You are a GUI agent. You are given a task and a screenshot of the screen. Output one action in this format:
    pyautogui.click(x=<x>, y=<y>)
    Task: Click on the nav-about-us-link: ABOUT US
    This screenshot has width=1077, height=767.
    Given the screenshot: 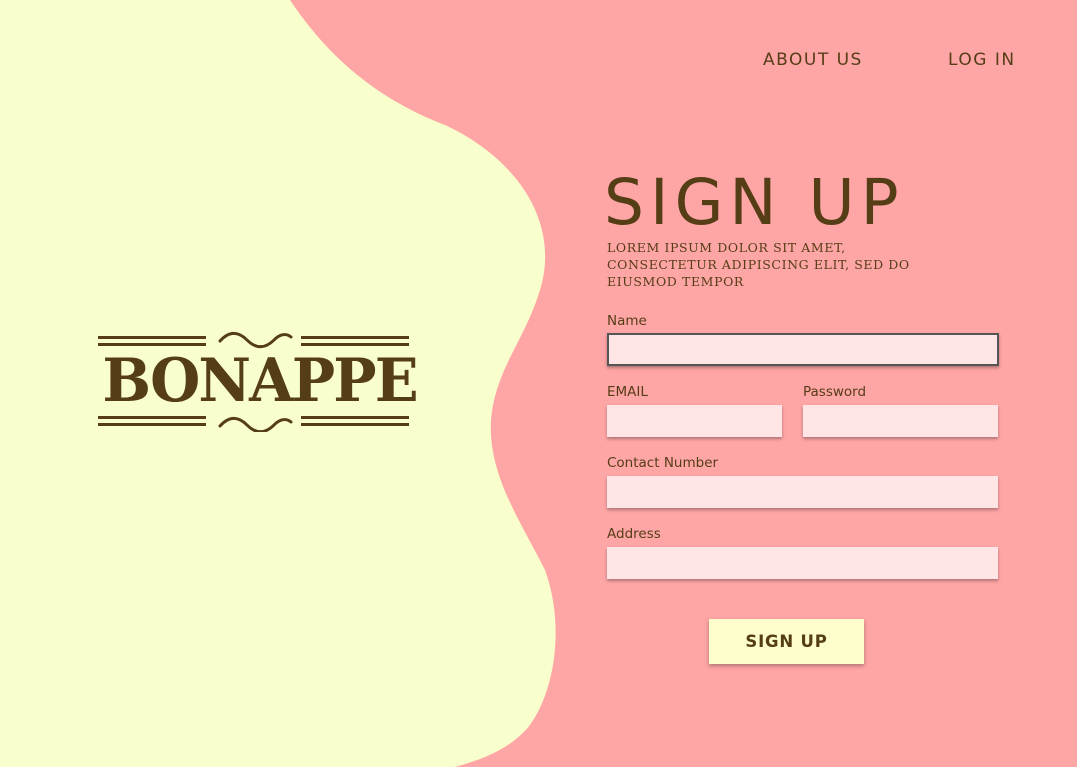 What is the action you would take?
    pyautogui.click(x=813, y=60)
    